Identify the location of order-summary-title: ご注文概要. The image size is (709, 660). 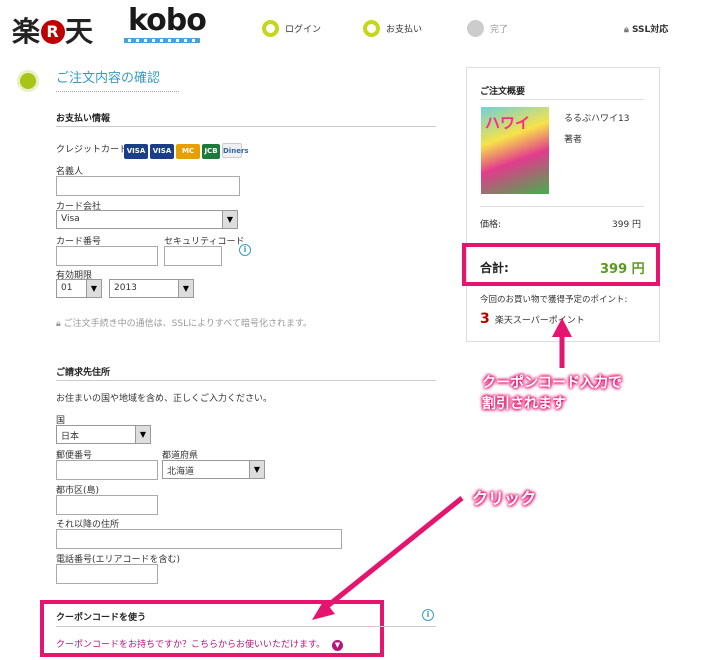
(503, 92).